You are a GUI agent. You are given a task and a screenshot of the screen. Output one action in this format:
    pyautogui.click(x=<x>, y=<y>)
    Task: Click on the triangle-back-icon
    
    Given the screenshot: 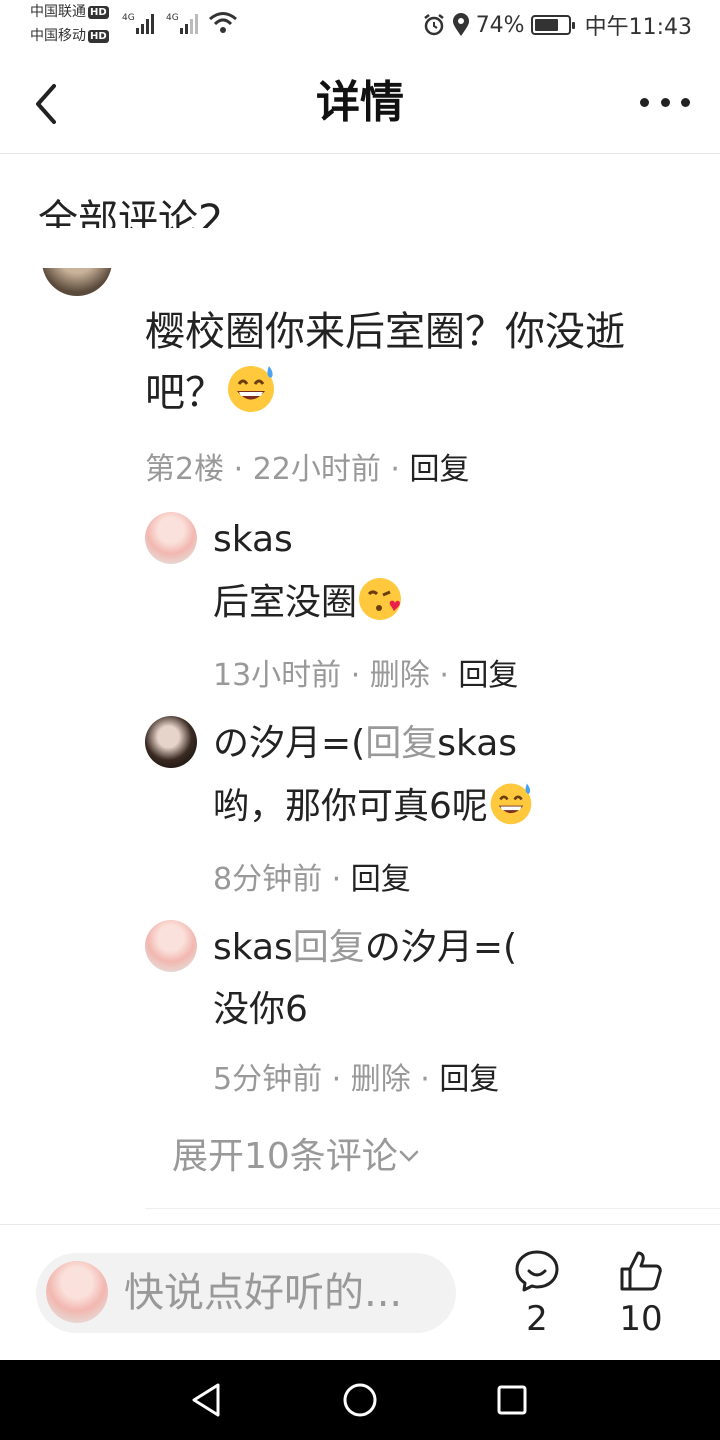 What is the action you would take?
    pyautogui.click(x=206, y=1400)
    